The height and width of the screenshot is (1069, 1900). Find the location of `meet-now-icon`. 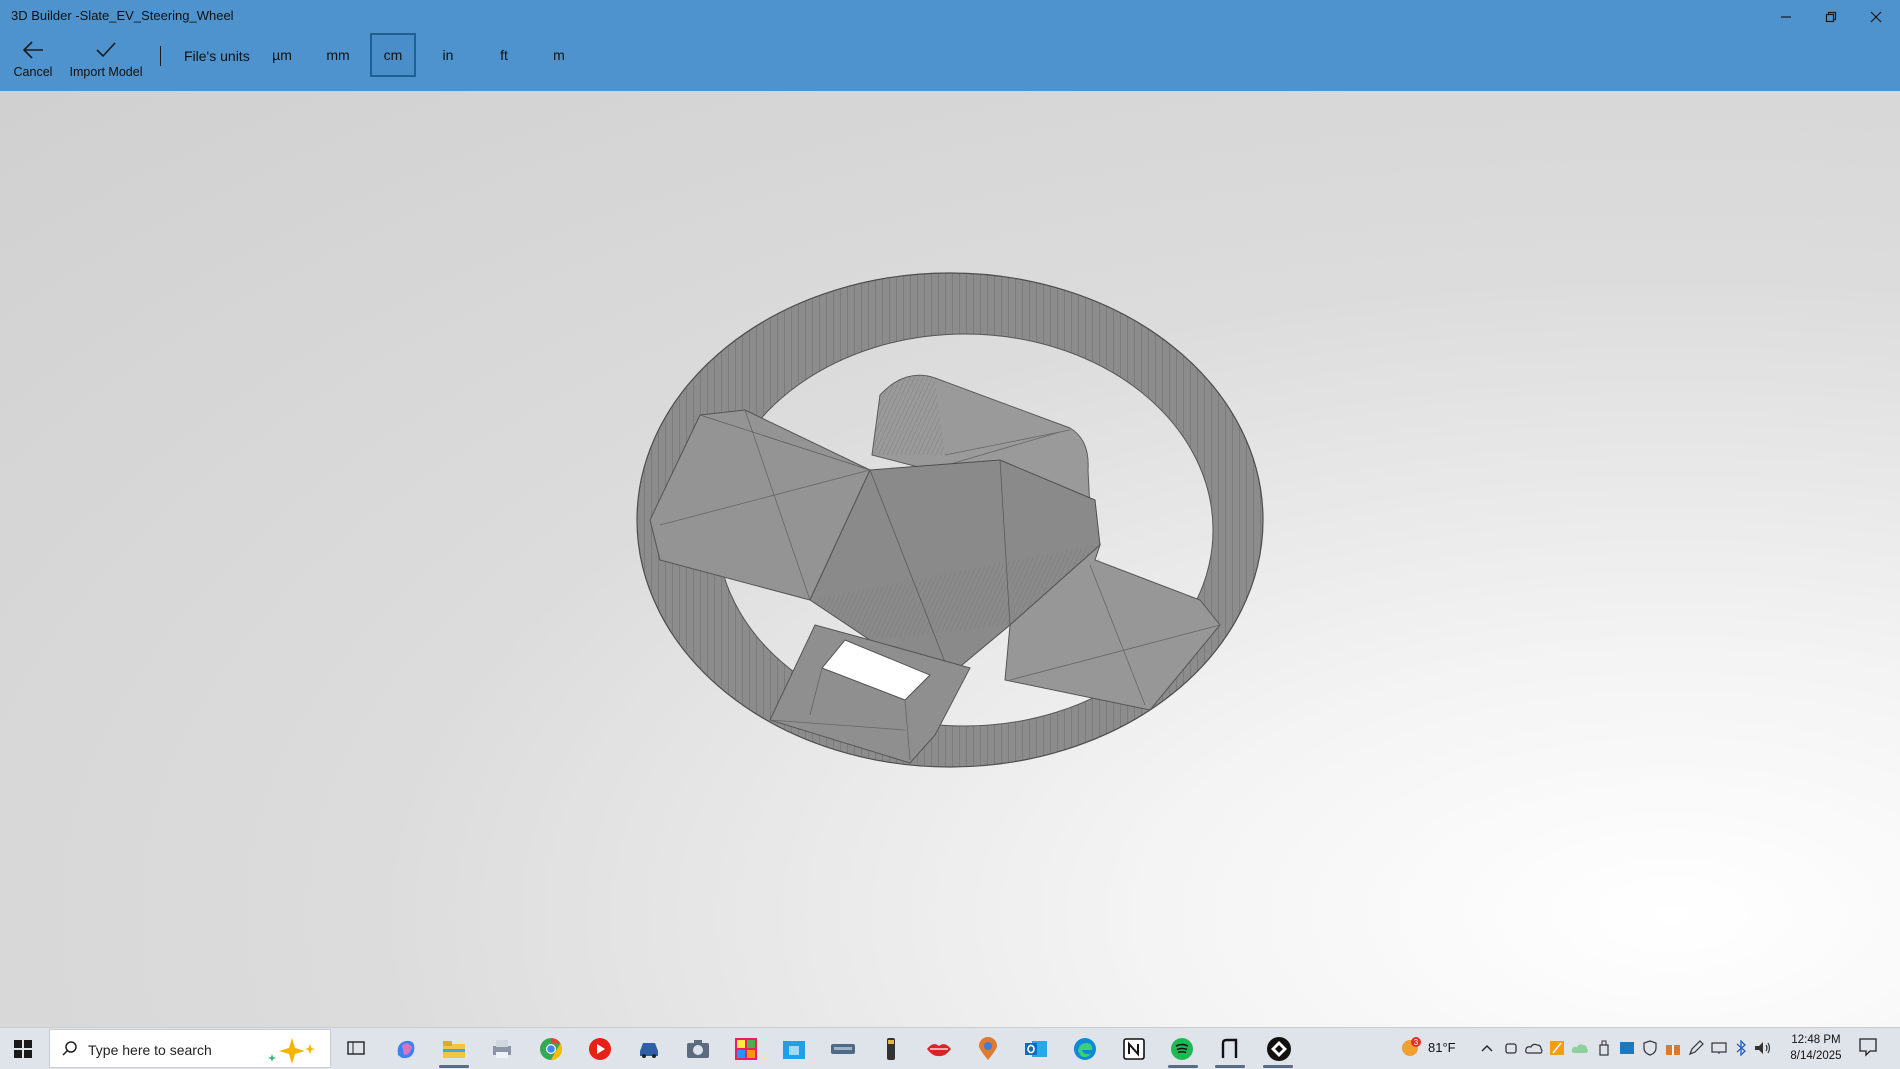

meet-now-icon is located at coordinates (1511, 1048).